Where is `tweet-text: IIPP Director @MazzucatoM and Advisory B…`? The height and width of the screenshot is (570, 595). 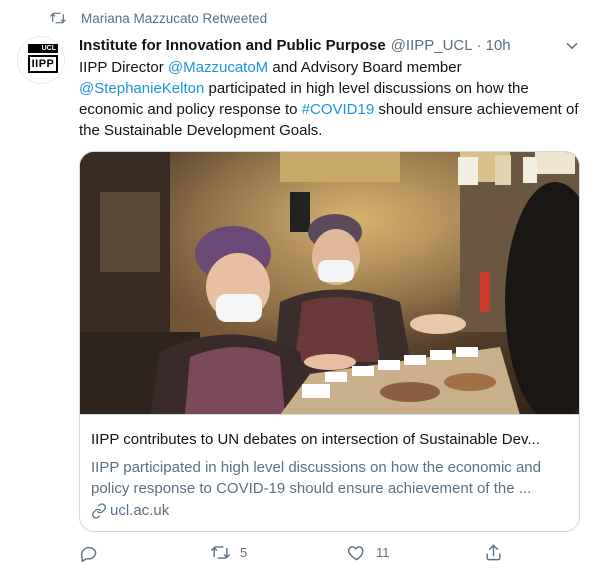 tweet-text: IIPP Director @MazzucatoM and Advisory B… is located at coordinates (329, 99).